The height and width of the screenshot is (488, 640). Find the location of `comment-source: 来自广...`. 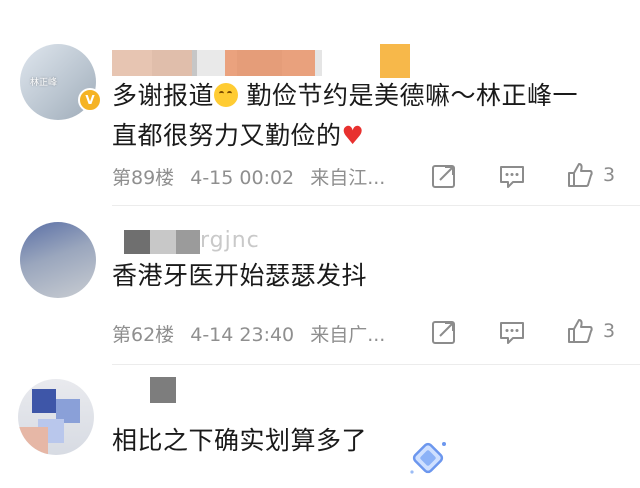

comment-source: 来自广... is located at coordinates (348, 335).